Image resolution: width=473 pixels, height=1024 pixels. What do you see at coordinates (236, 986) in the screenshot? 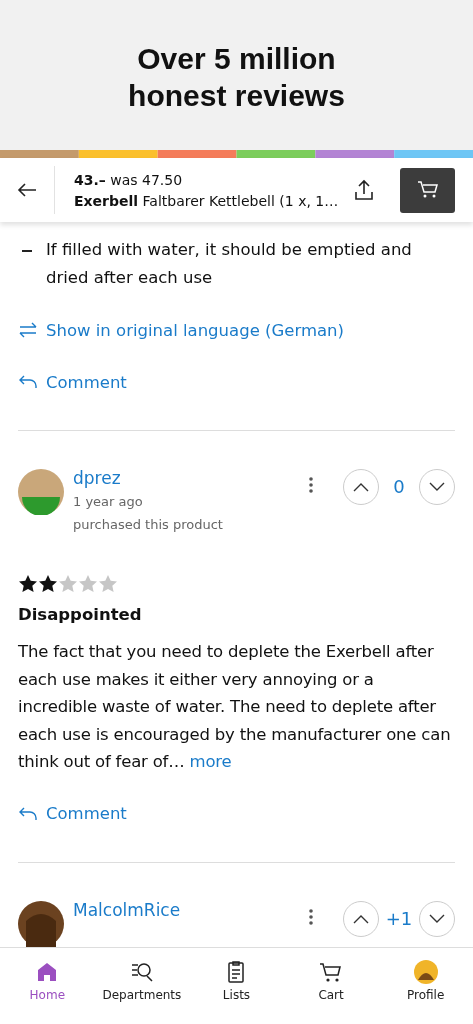
I see `nav-tab: Lists` at bounding box center [236, 986].